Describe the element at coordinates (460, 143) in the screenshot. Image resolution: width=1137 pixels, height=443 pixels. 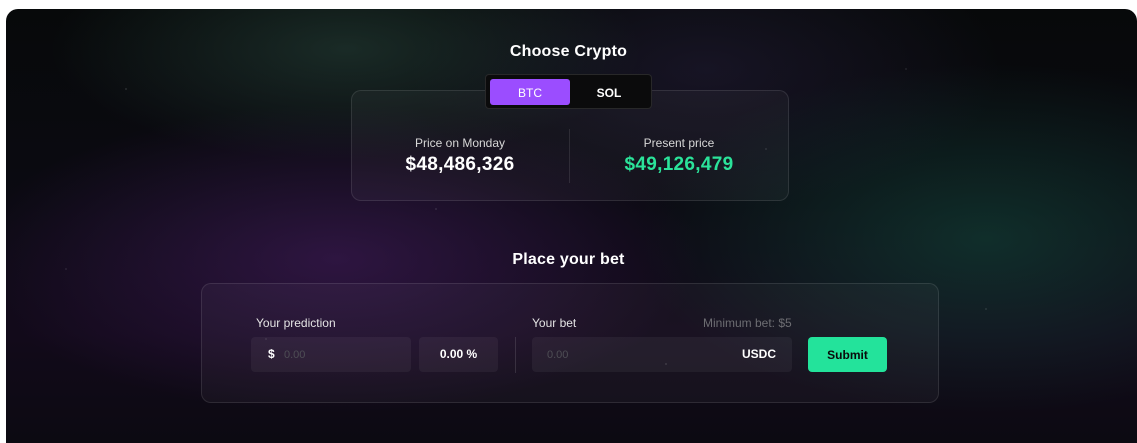
I see `monday-price-label: Price on Monday` at that location.